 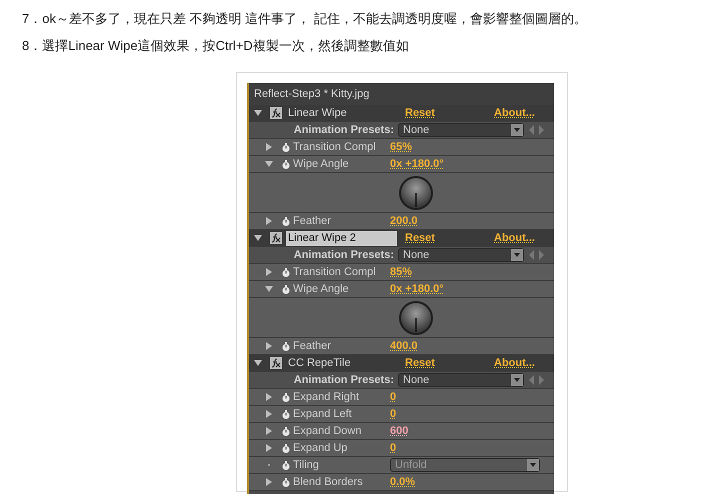 What do you see at coordinates (341, 363) in the screenshot?
I see `effect-name: CC RepeTile` at bounding box center [341, 363].